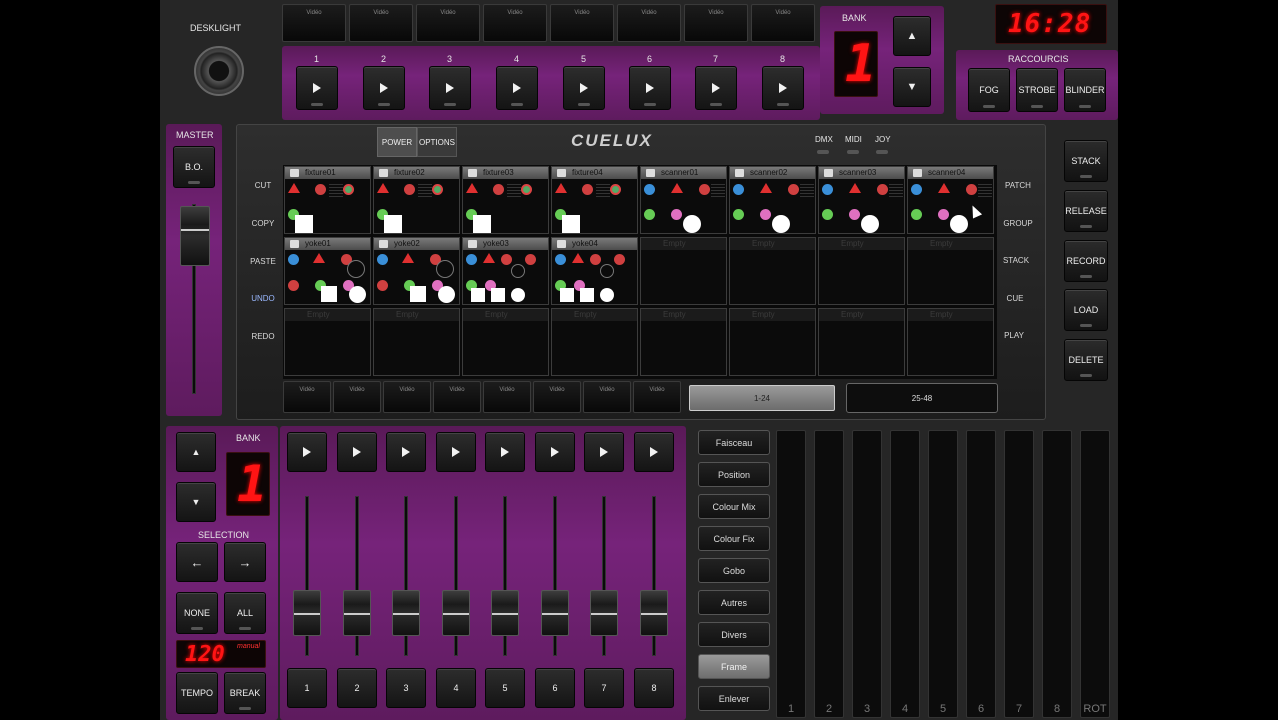 This screenshot has height=720, width=1278. I want to click on channel-meter: 3, so click(867, 574).